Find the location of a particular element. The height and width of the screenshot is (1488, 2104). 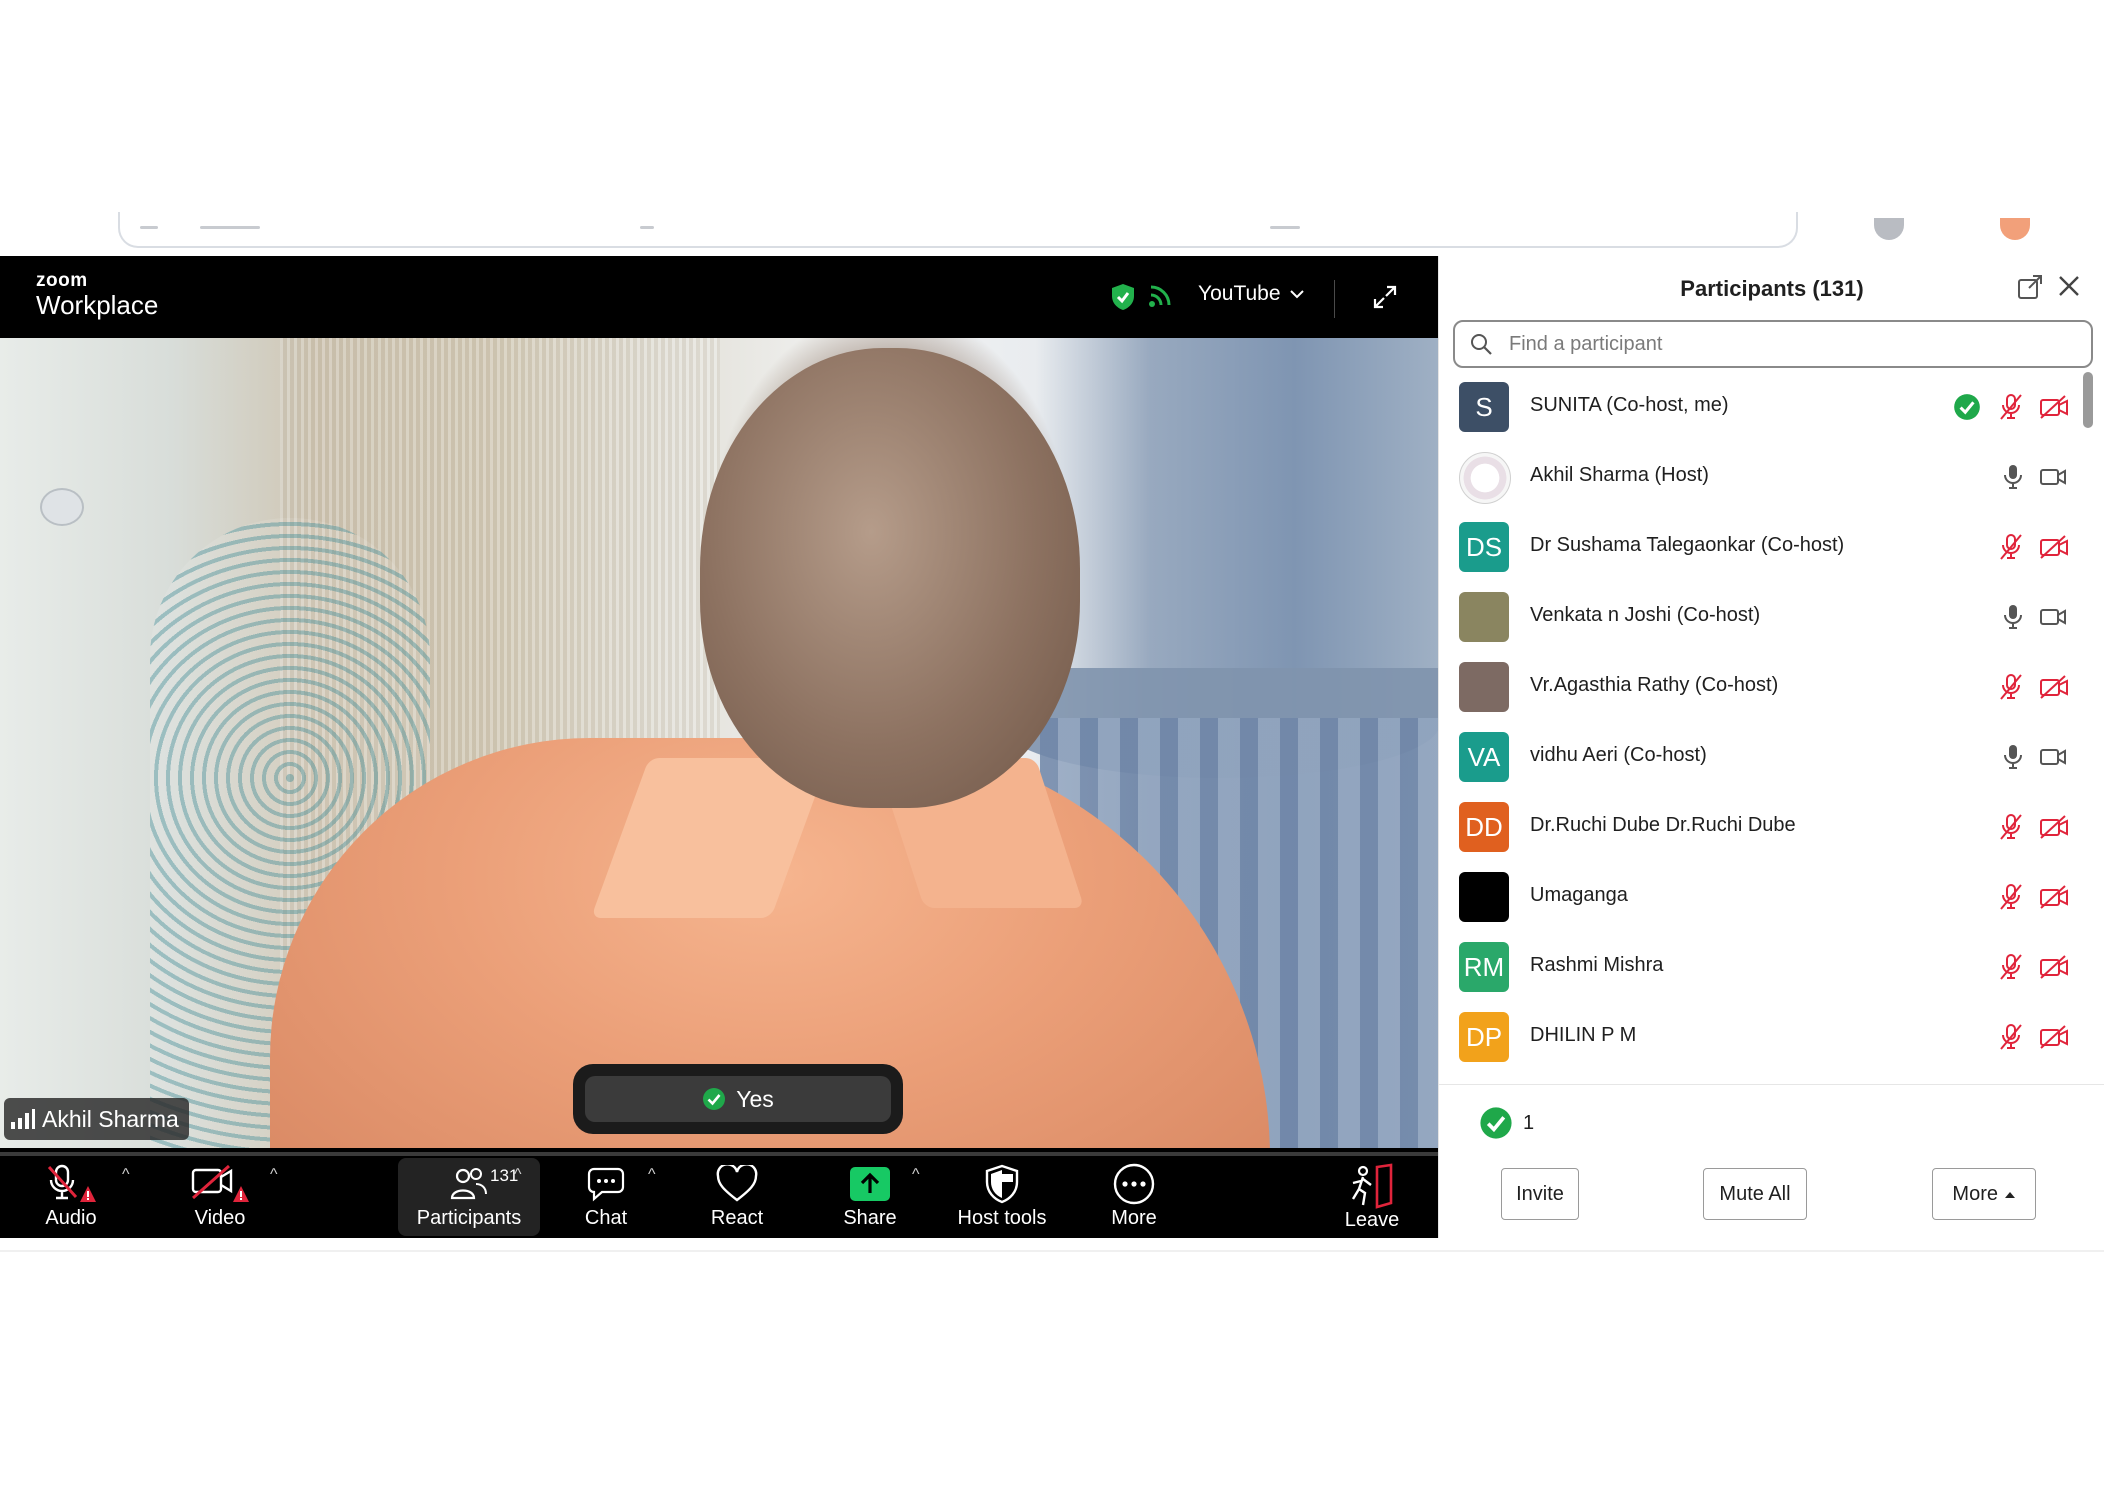

youtube-livestream-button: YouTube is located at coordinates (1251, 294).